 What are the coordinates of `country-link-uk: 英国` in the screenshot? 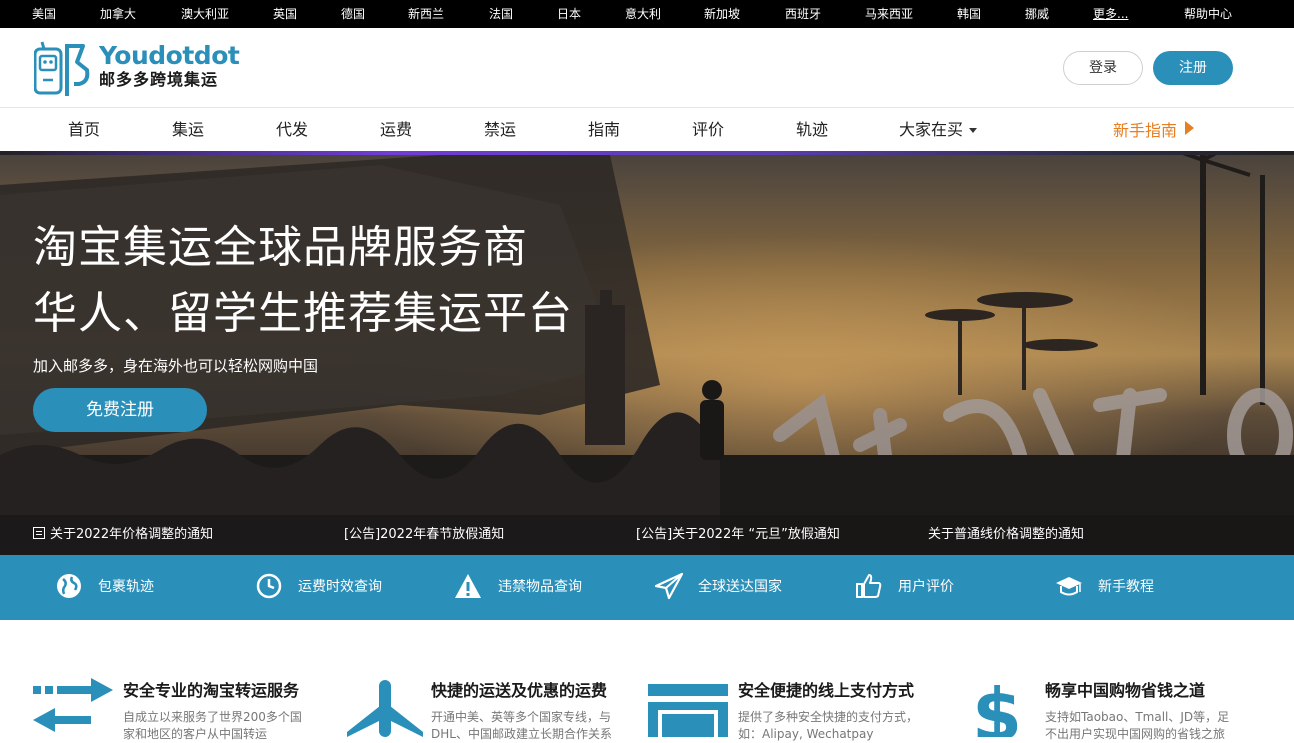 It's located at (285, 14).